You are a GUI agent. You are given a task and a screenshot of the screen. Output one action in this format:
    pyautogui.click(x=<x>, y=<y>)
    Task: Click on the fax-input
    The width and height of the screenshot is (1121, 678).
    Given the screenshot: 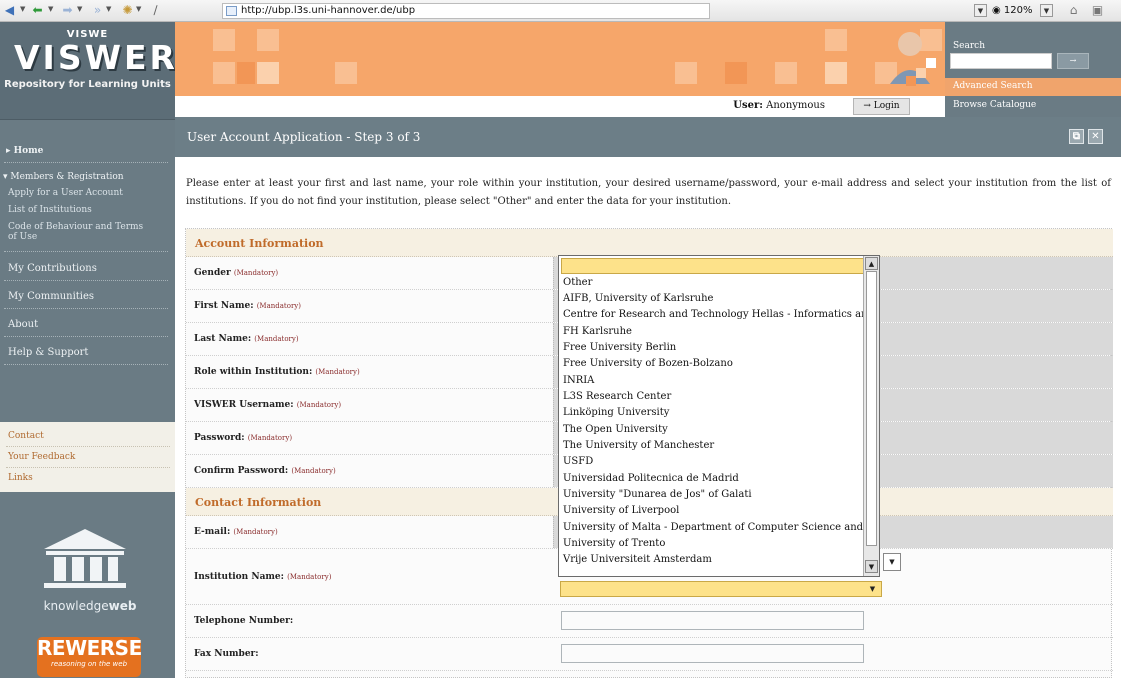 What is the action you would take?
    pyautogui.click(x=712, y=653)
    